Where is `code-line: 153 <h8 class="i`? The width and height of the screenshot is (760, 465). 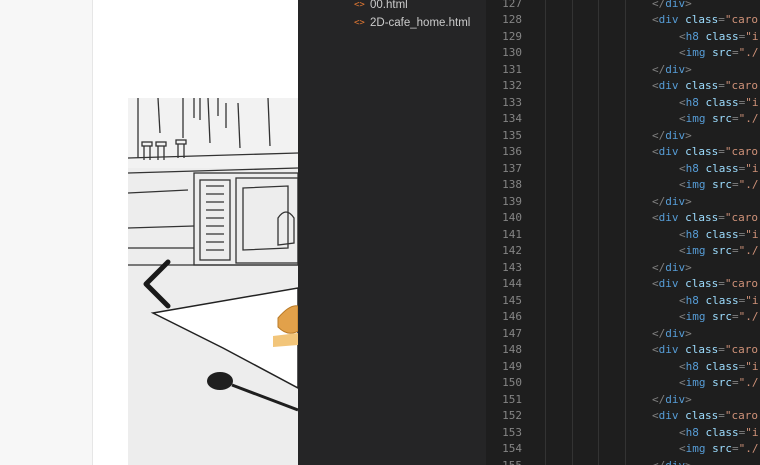
code-line: 153 <h8 class="i is located at coordinates (623, 433).